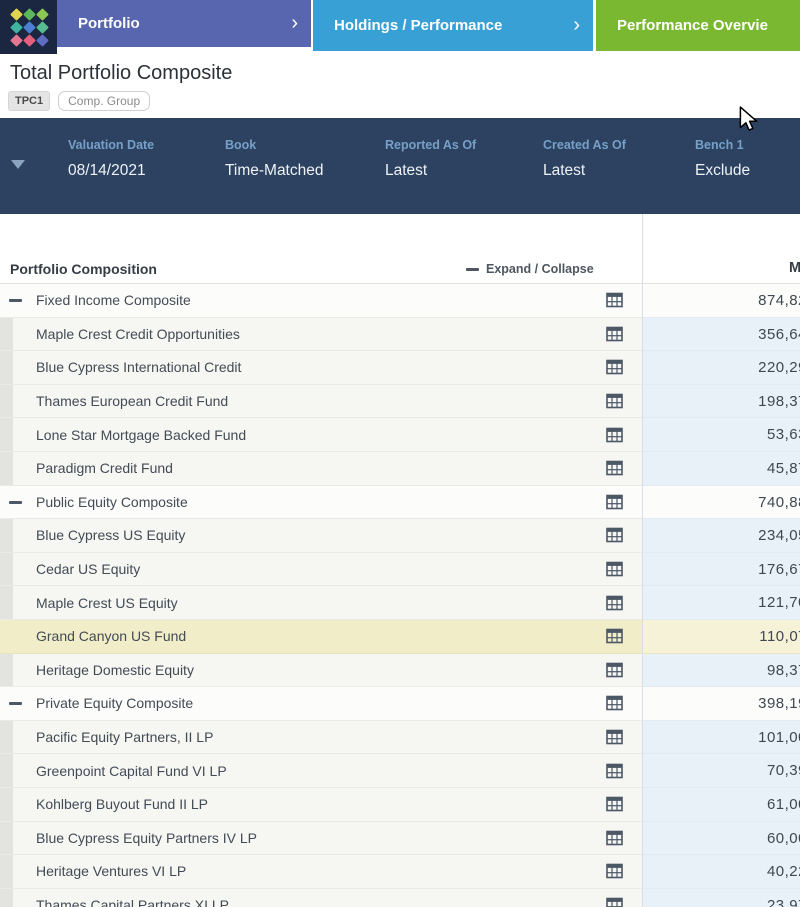 This screenshot has height=907, width=800. What do you see at coordinates (112, 502) in the screenshot?
I see `holding-name: Public Equity Composite` at bounding box center [112, 502].